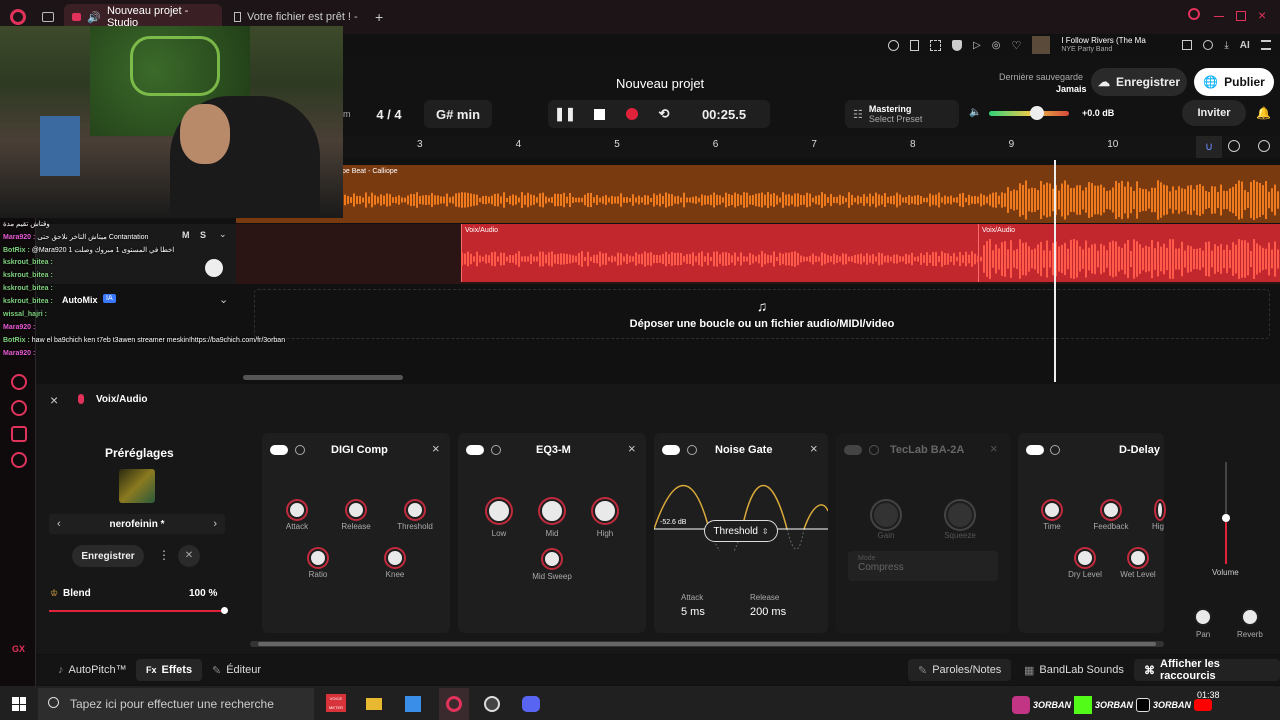  I want to click on download-icon: ⤓, so click(1226, 45).